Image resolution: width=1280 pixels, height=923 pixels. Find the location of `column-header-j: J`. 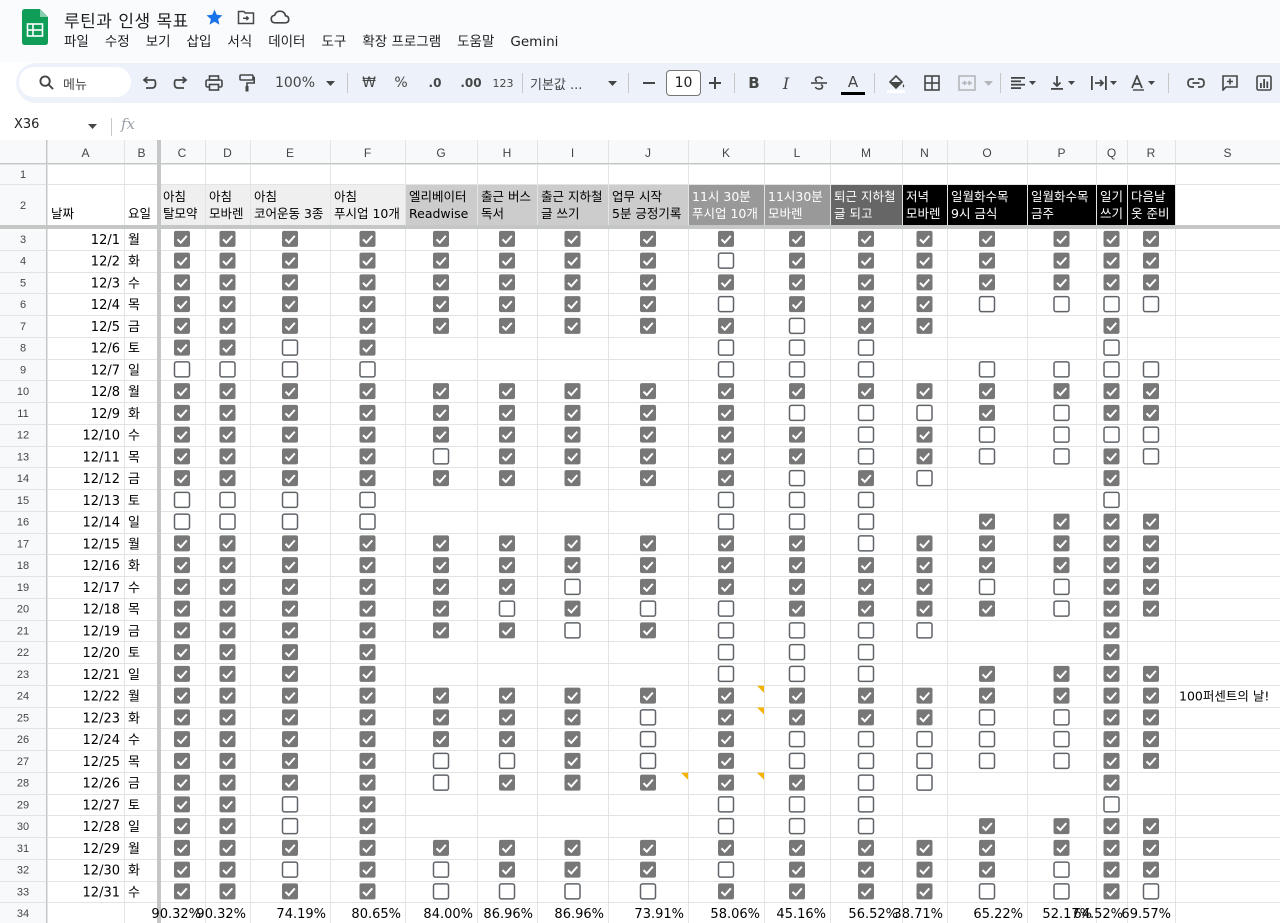

column-header-j: J is located at coordinates (648, 153).